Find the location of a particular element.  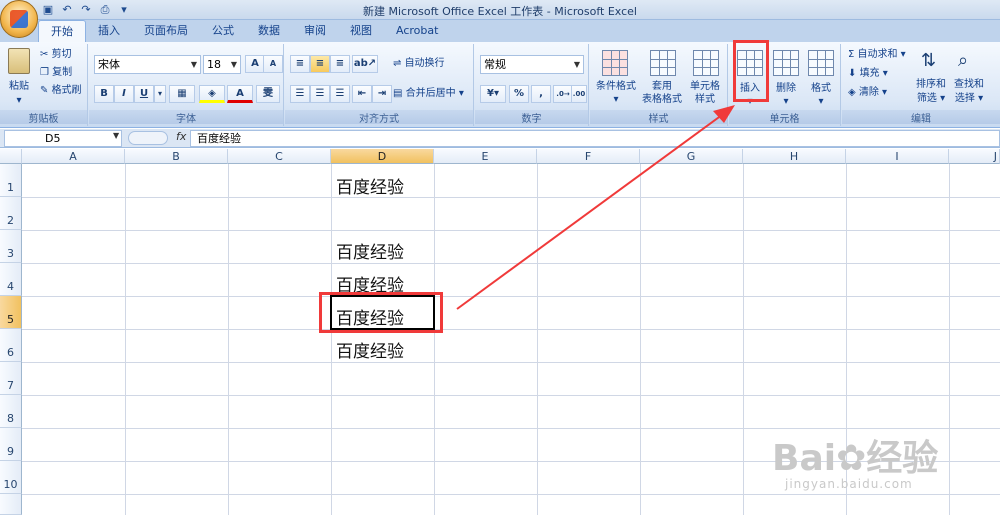

italic-button: I is located at coordinates (124, 94).